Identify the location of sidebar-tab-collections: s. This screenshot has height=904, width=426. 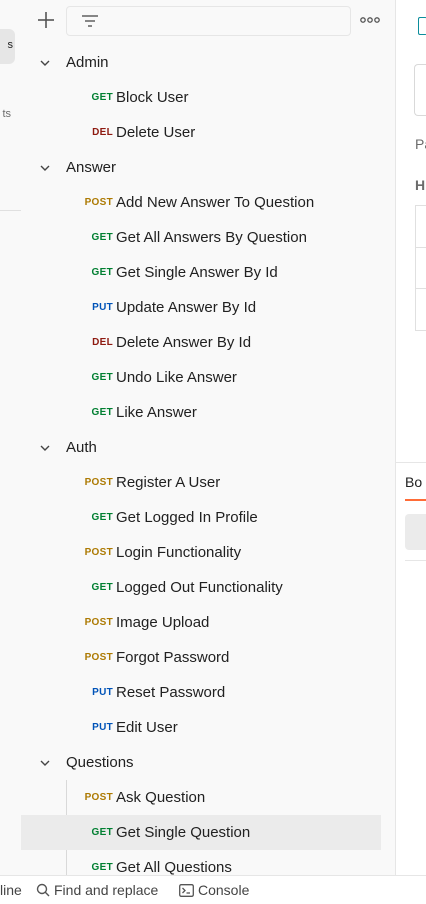
(7, 46).